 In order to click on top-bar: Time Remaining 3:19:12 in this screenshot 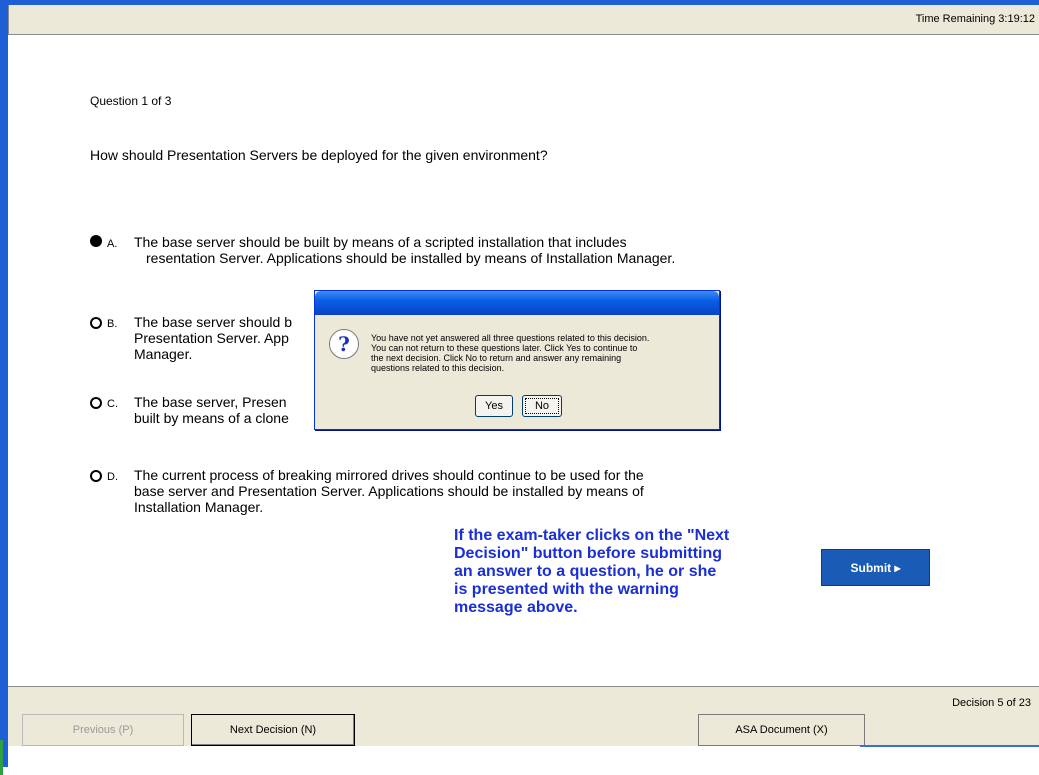, I will do `click(523, 20)`.